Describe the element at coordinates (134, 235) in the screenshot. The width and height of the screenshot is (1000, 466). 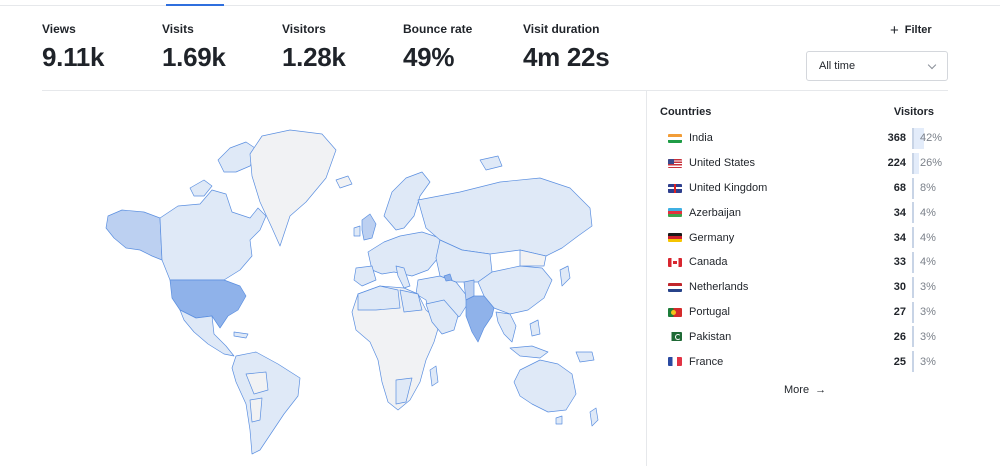
I see `map-region-alaska` at that location.